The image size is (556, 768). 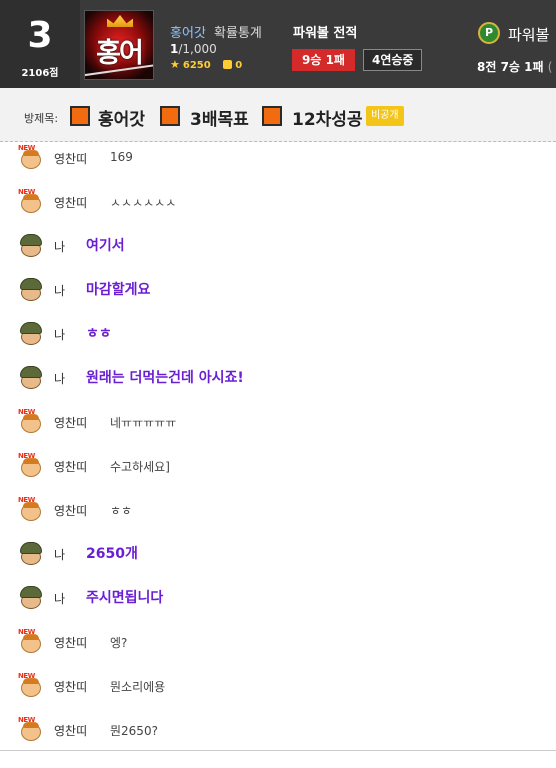 I want to click on chat-message: NEW 영찬띠 엥?, so click(x=278, y=648).